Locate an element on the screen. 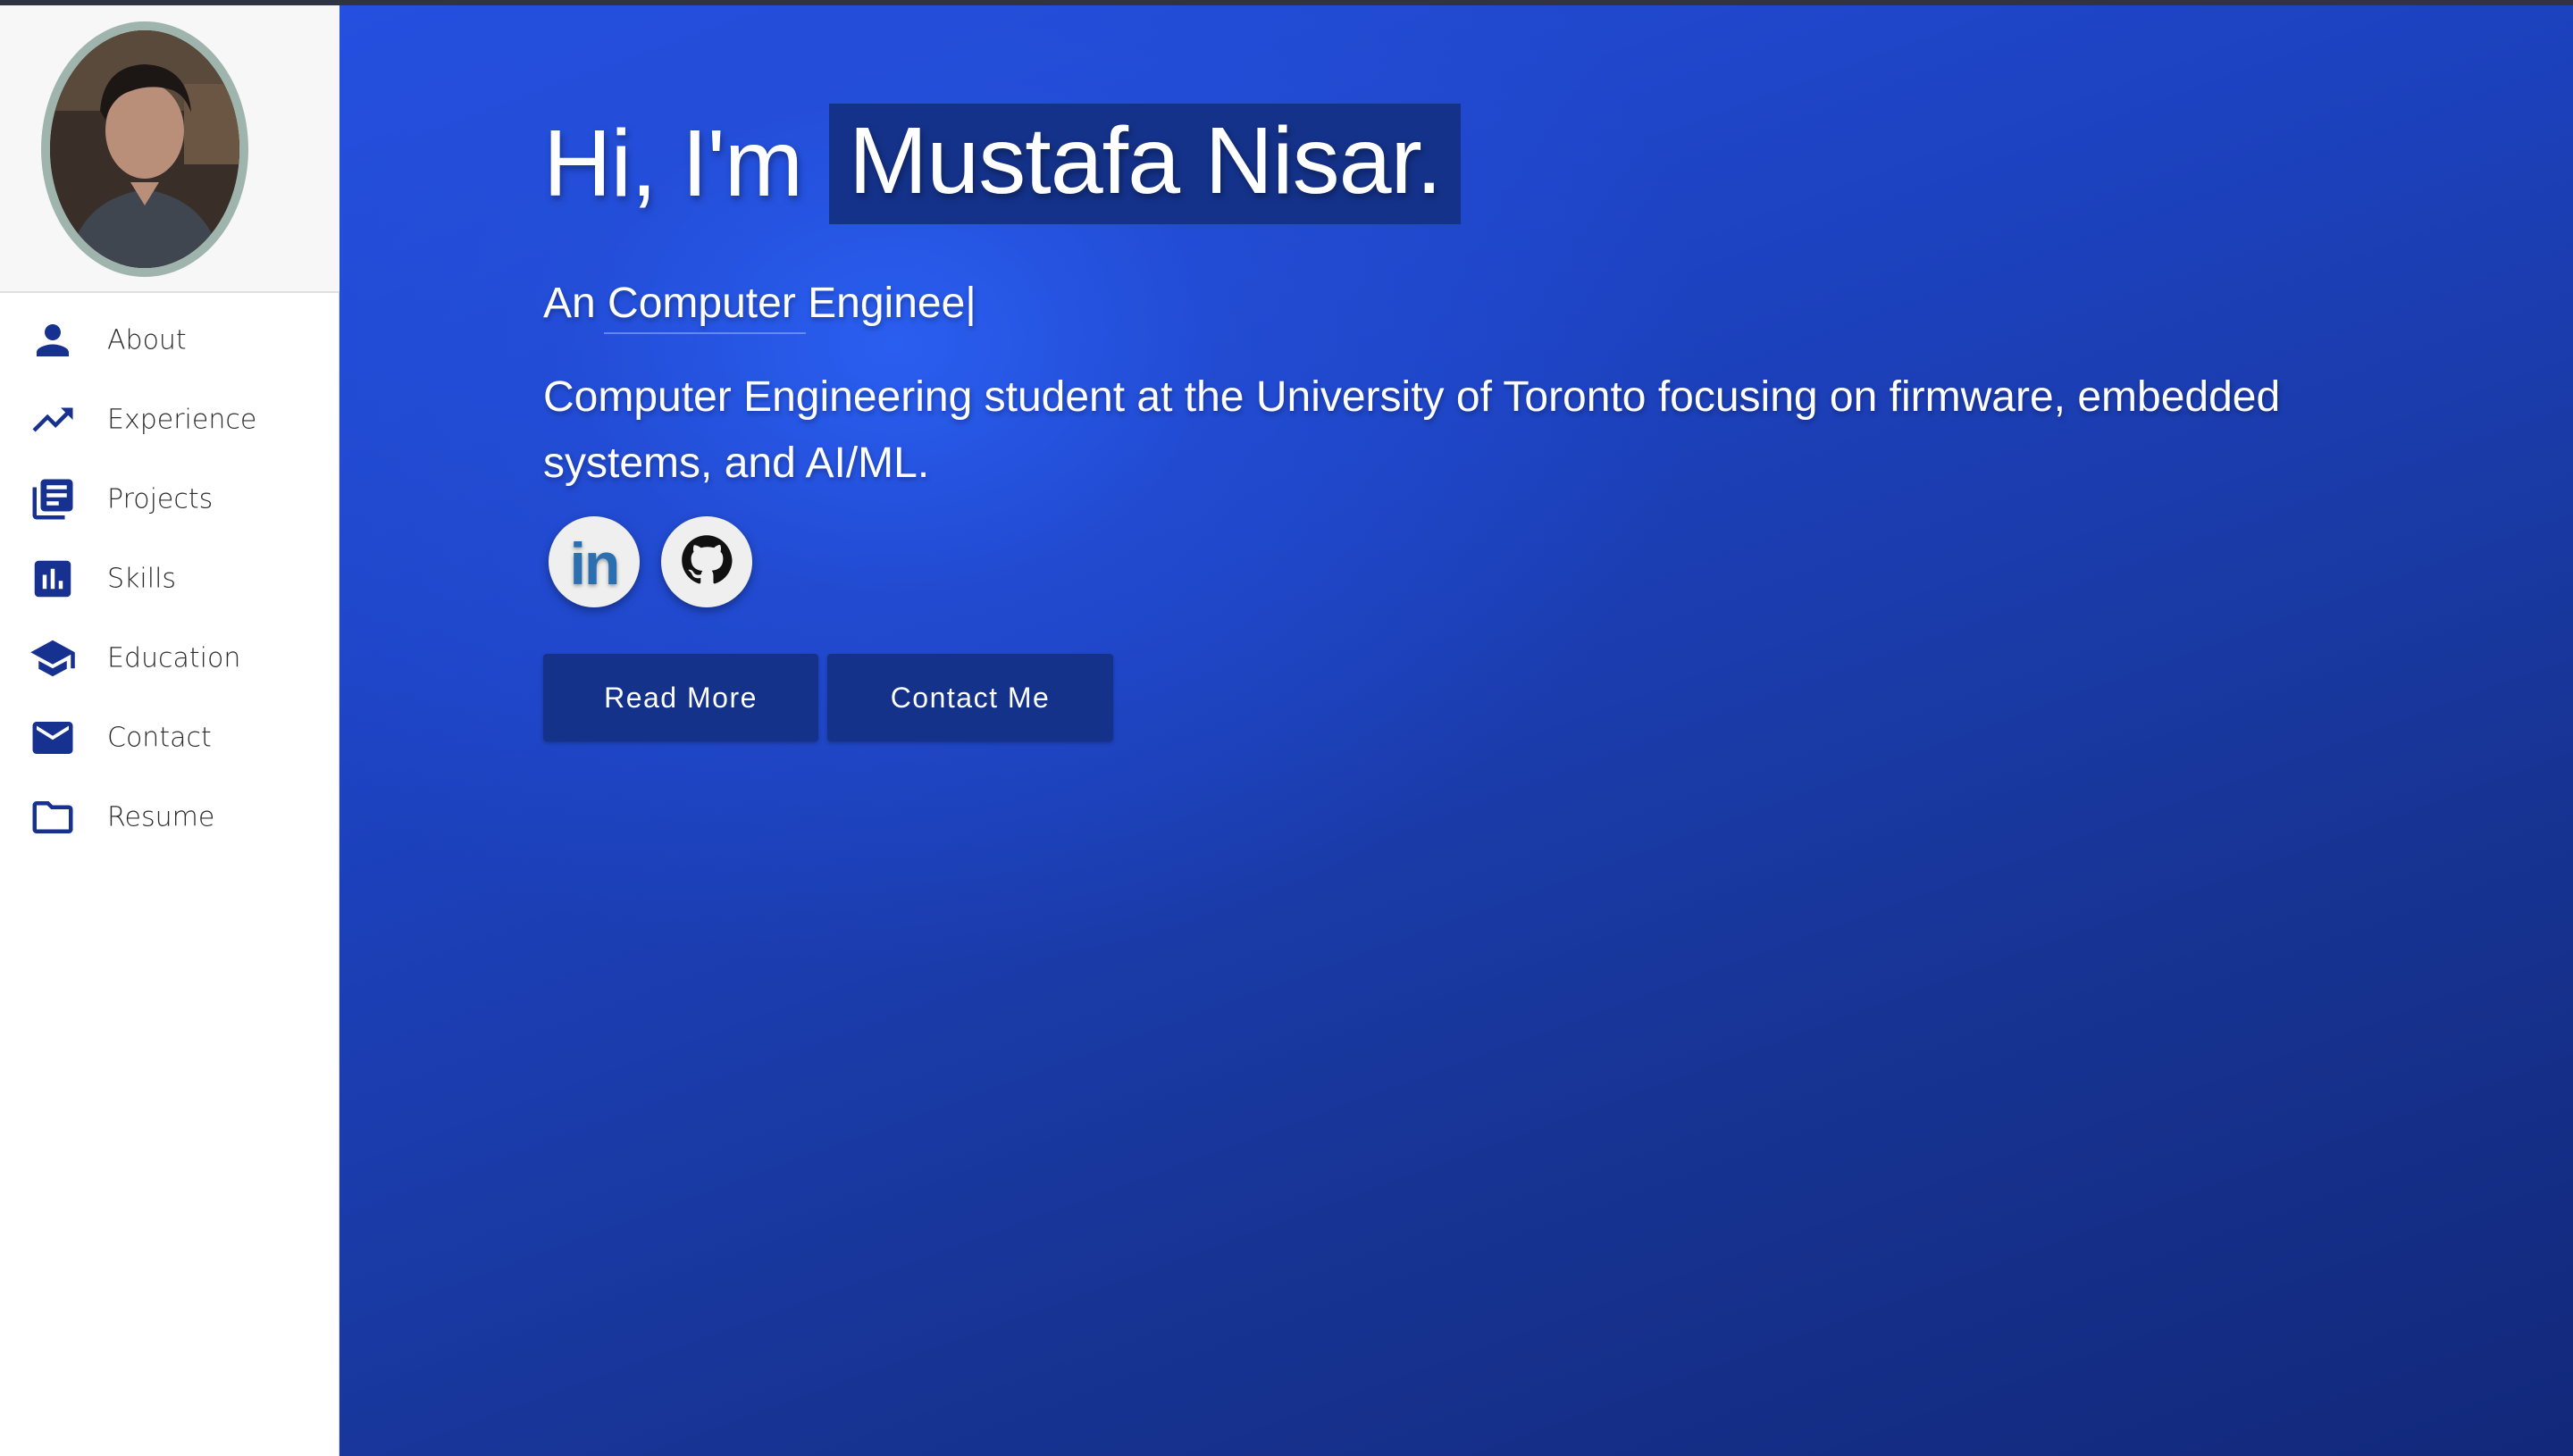  mail-icon is located at coordinates (53, 738).